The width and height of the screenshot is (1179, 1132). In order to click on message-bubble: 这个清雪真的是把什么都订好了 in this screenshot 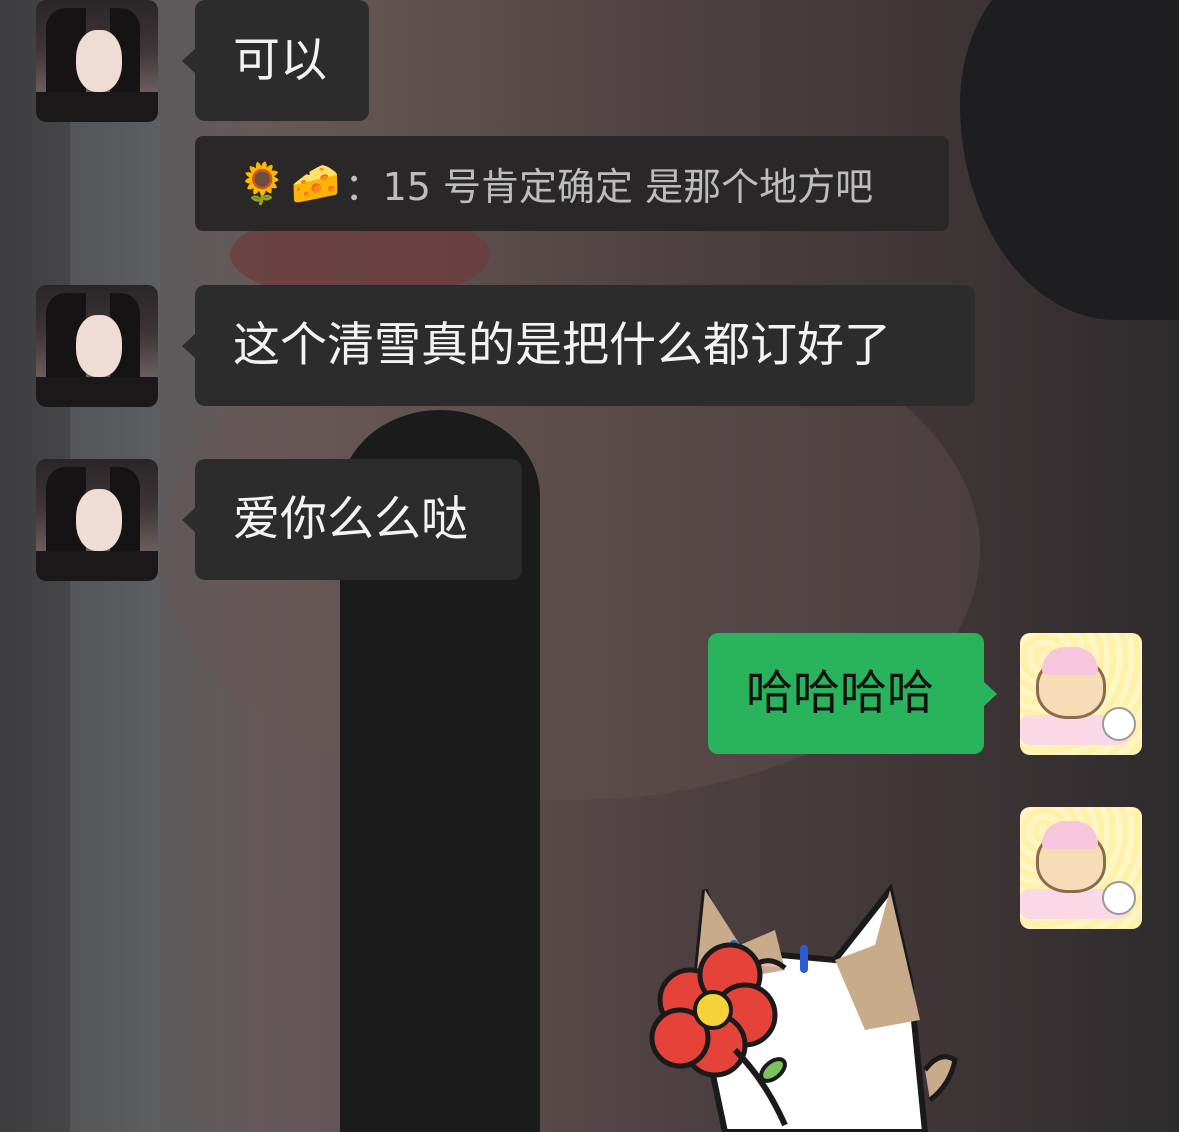, I will do `click(578, 345)`.